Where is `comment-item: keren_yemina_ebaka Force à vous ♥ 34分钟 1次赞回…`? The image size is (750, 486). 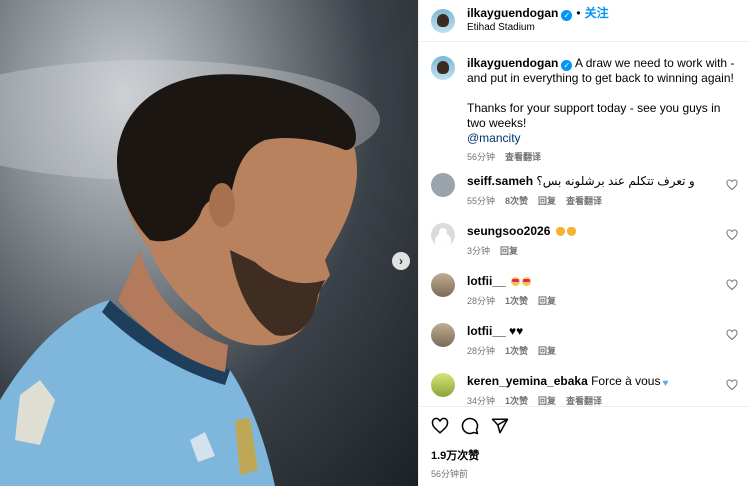
comment-item: keren_yemina_ebaka Force à vous ♥ 34分钟 1次赞回… is located at coordinates (584, 389).